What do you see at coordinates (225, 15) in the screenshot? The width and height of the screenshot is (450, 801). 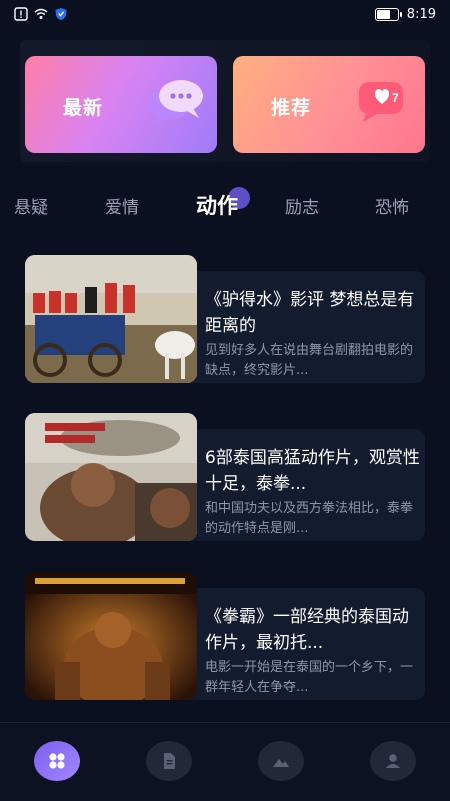 I see `status-bar: 8:19` at bounding box center [225, 15].